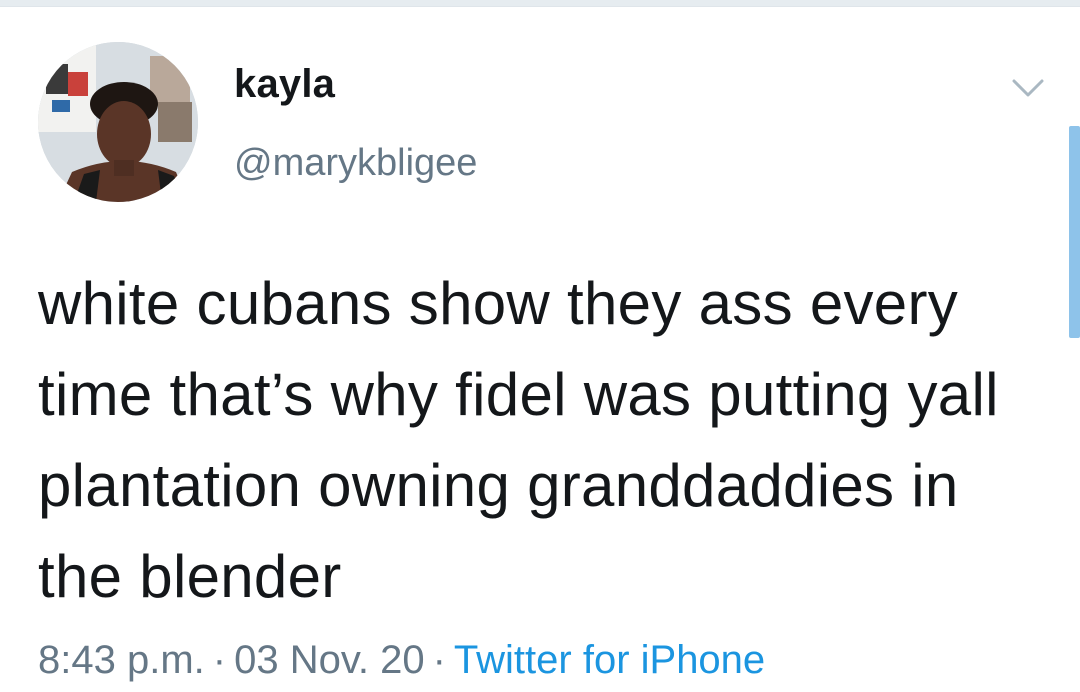 The height and width of the screenshot is (692, 1080). I want to click on tweet-metadata: 8:43 p.m. · 03 Nov. 20 · Twitter for iPhone, so click(401, 660).